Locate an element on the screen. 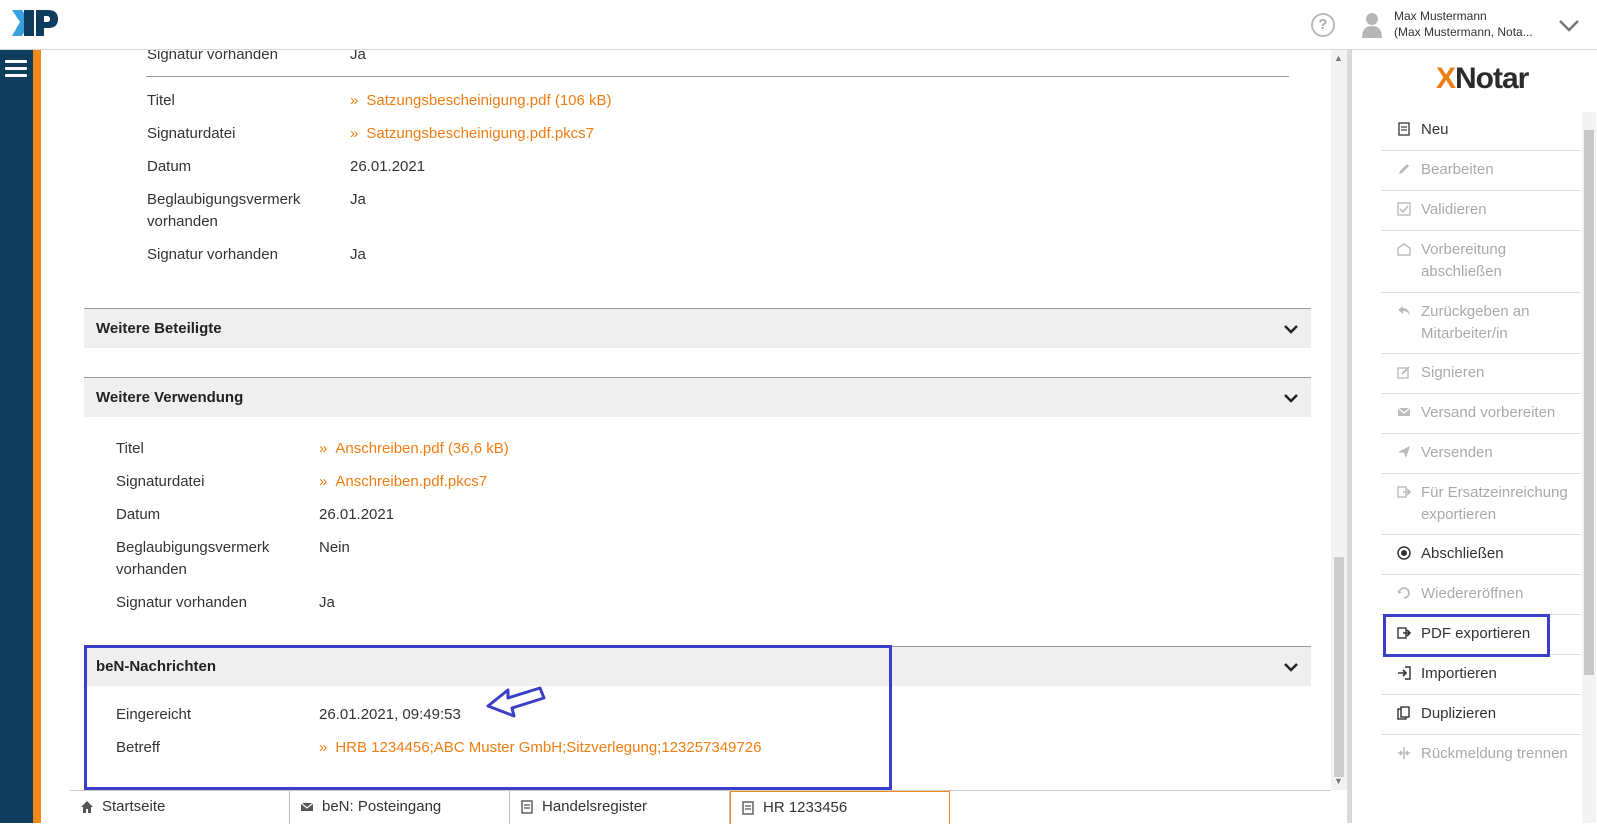  divider is located at coordinates (717, 76).